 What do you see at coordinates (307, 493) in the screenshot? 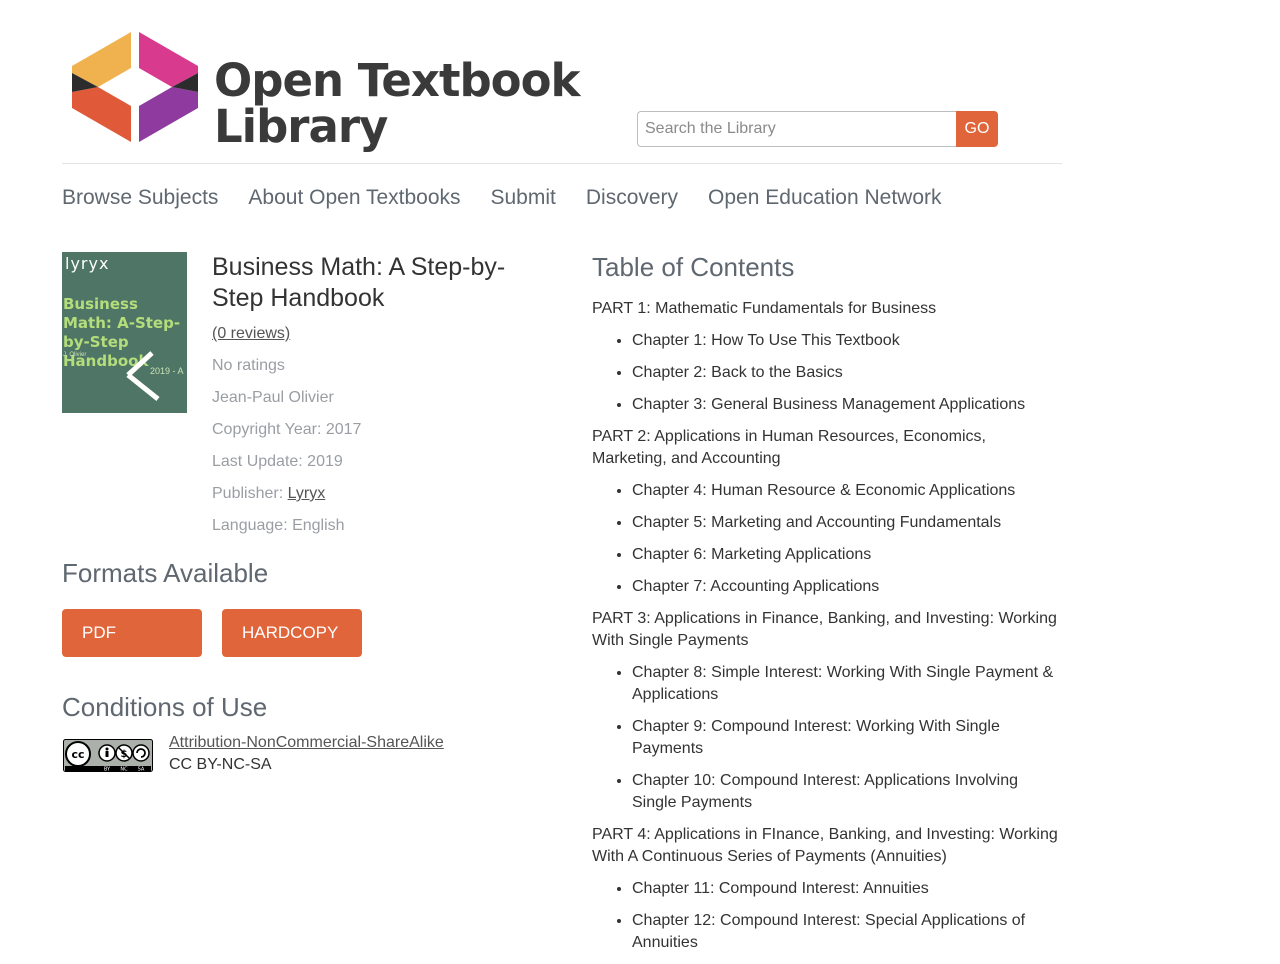
I see `publisher-link: Lyryx` at bounding box center [307, 493].